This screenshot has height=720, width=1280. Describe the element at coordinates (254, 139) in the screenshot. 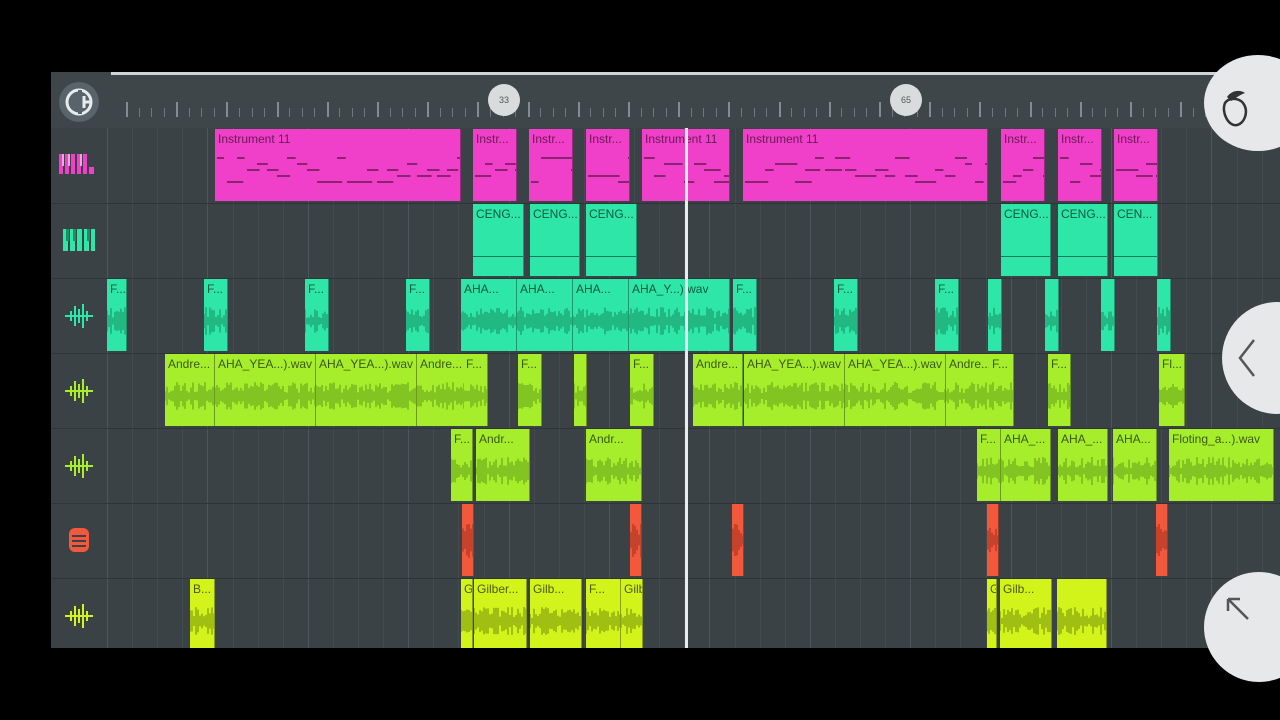

I see `clip-label: Instrument 11` at that location.